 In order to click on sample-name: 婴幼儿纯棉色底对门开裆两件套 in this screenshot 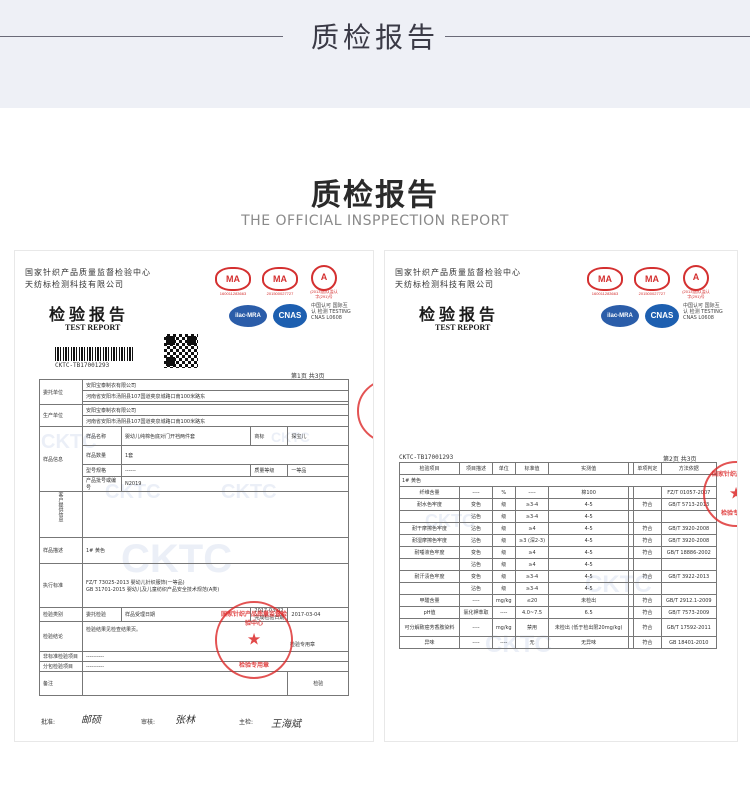, I will do `click(186, 436)`.